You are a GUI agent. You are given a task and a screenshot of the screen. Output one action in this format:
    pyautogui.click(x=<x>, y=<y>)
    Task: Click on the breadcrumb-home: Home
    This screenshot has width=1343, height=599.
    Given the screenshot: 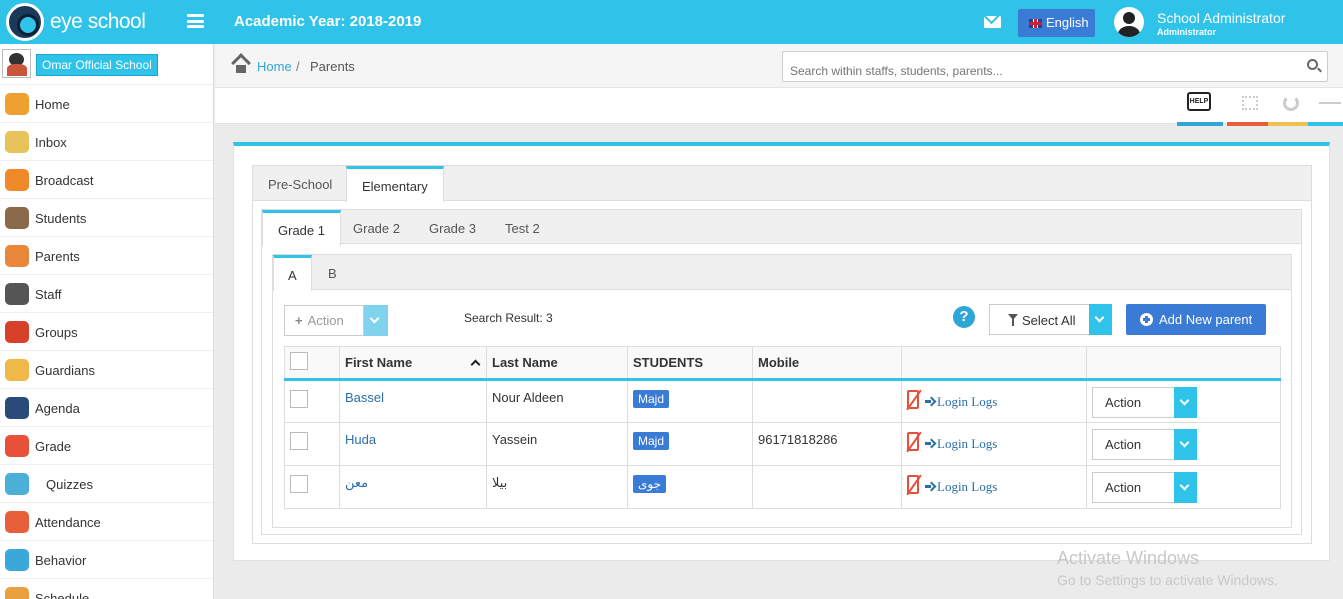 What is the action you would take?
    pyautogui.click(x=274, y=66)
    